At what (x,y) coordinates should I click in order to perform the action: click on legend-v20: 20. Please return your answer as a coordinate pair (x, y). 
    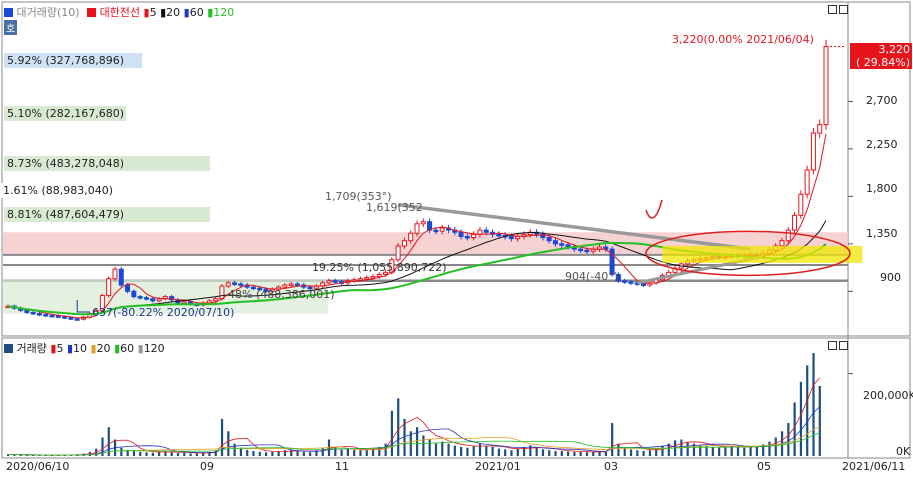
    Looking at the image, I should click on (104, 348).